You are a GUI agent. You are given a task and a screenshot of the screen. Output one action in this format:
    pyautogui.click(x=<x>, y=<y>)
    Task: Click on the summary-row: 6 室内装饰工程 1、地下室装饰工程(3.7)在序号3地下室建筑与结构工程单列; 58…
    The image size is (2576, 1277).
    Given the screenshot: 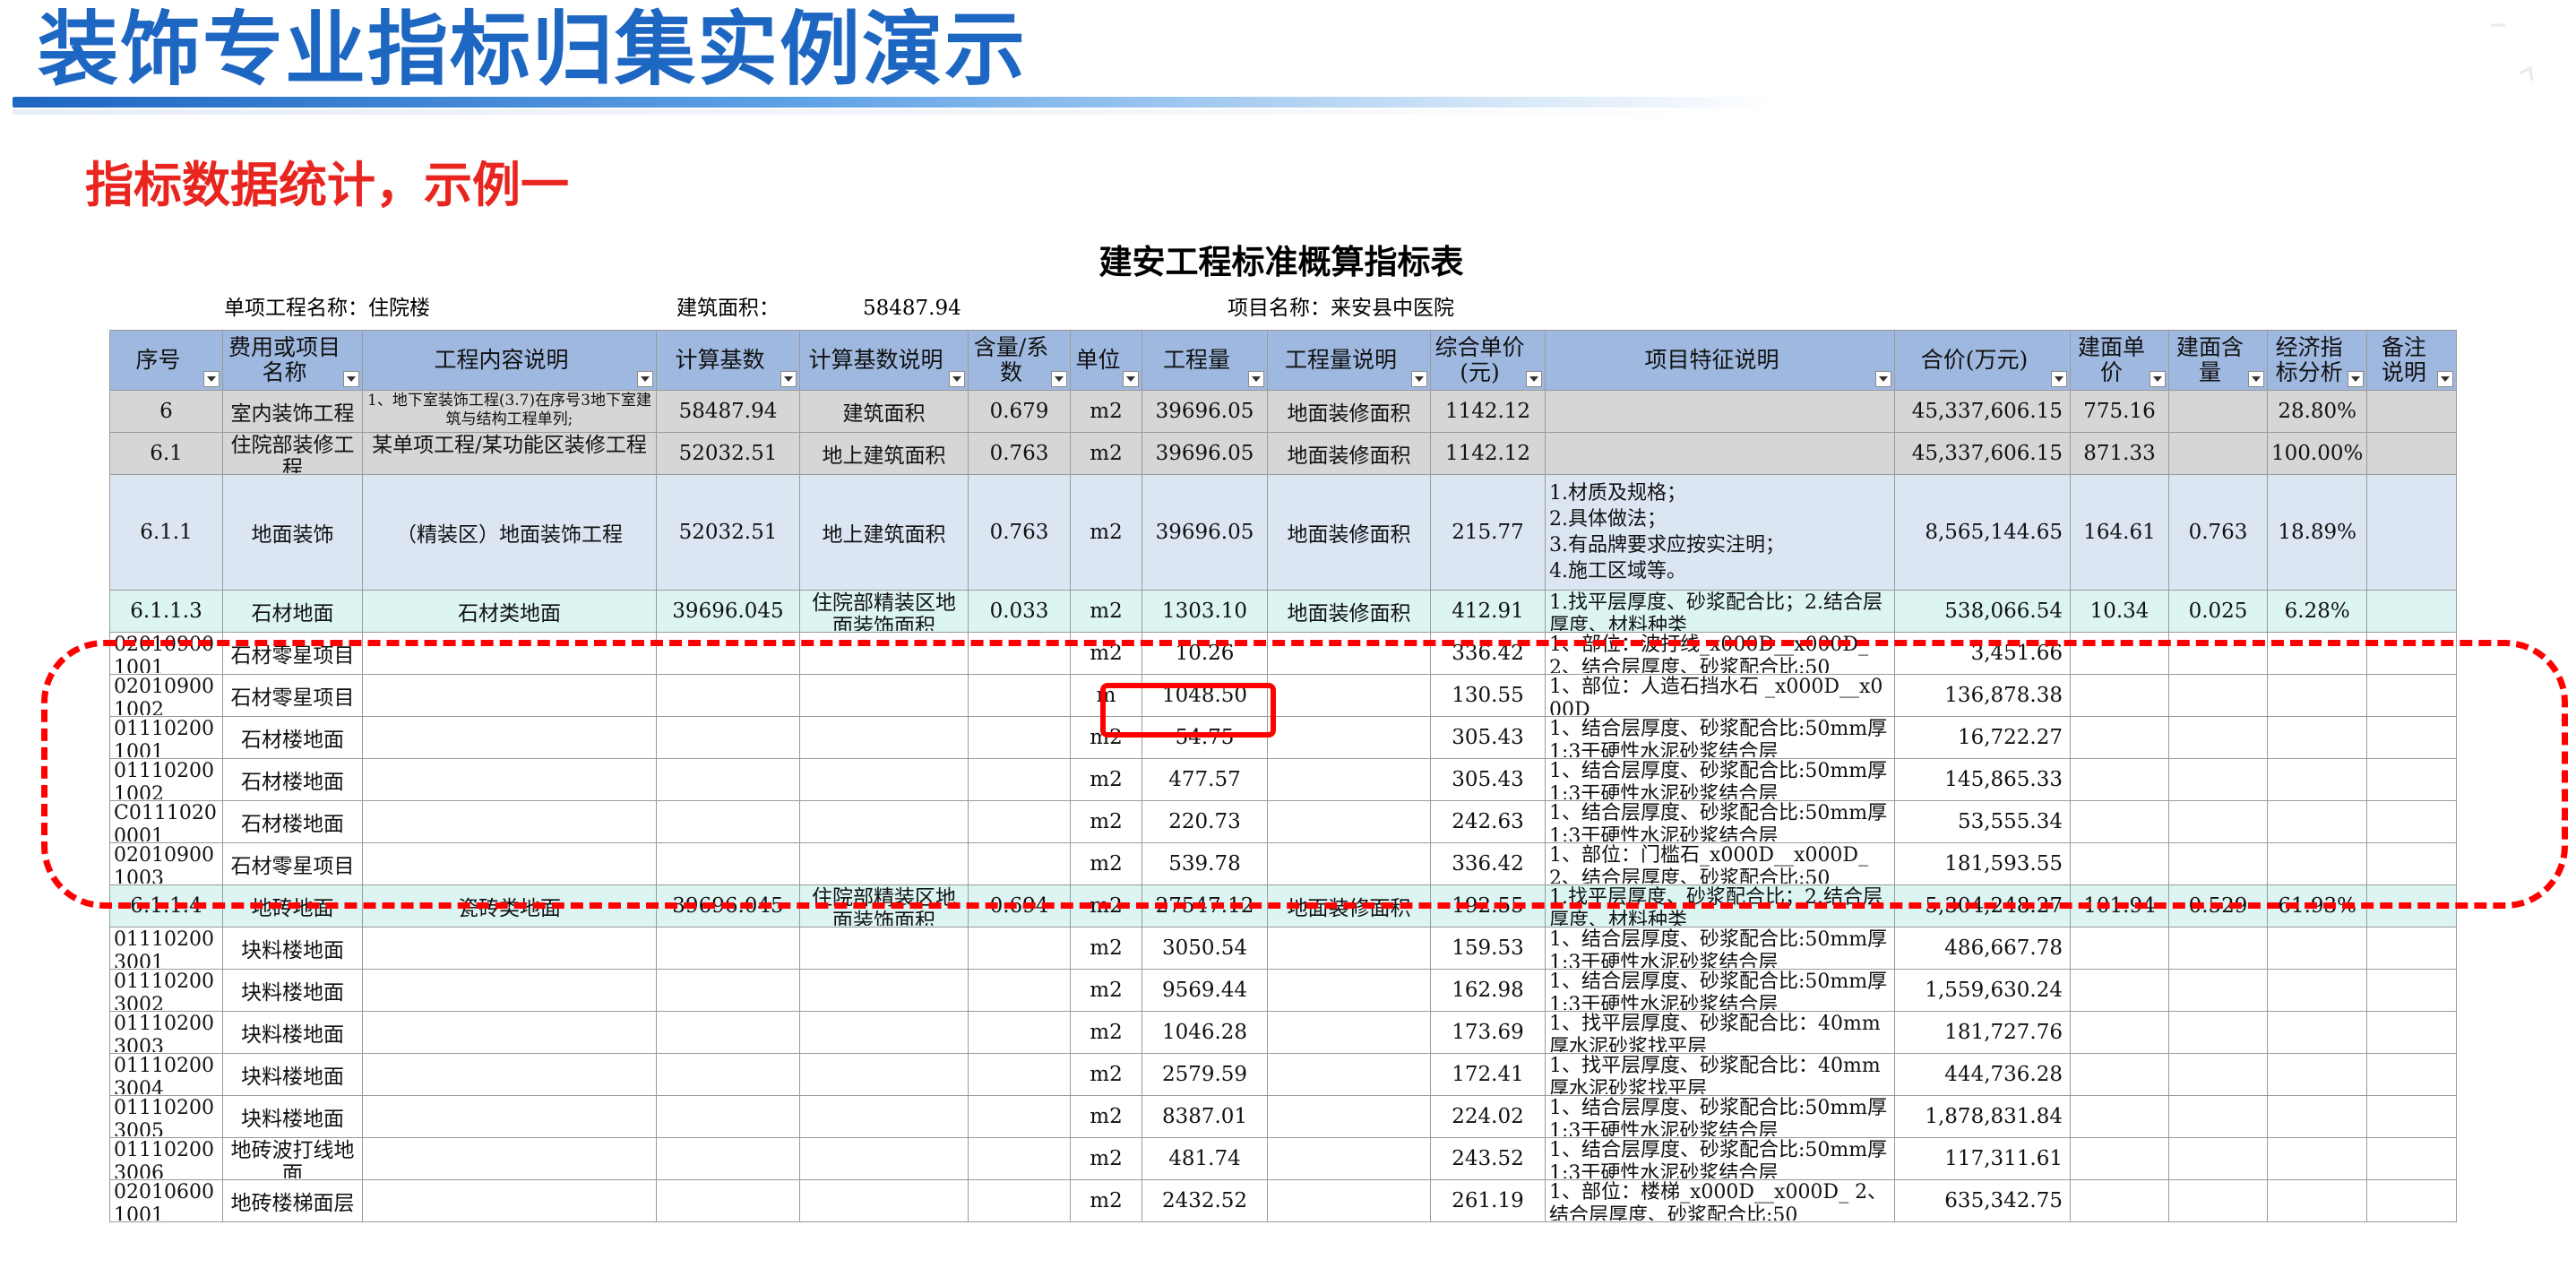 What is the action you would take?
    pyautogui.click(x=1284, y=411)
    